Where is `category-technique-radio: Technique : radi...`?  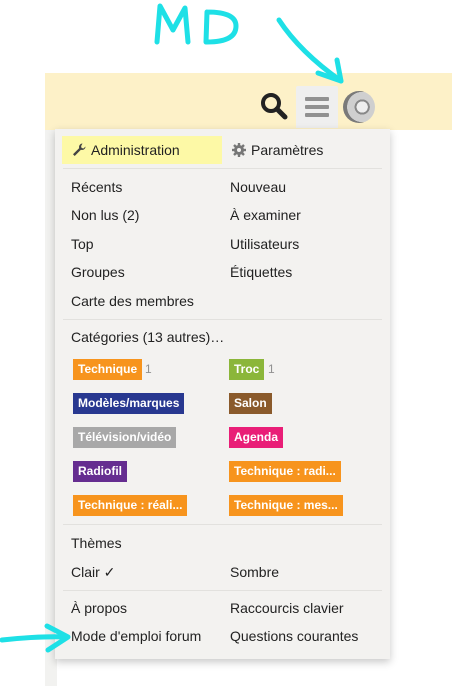
category-technique-radio: Technique : radi... is located at coordinates (285, 471).